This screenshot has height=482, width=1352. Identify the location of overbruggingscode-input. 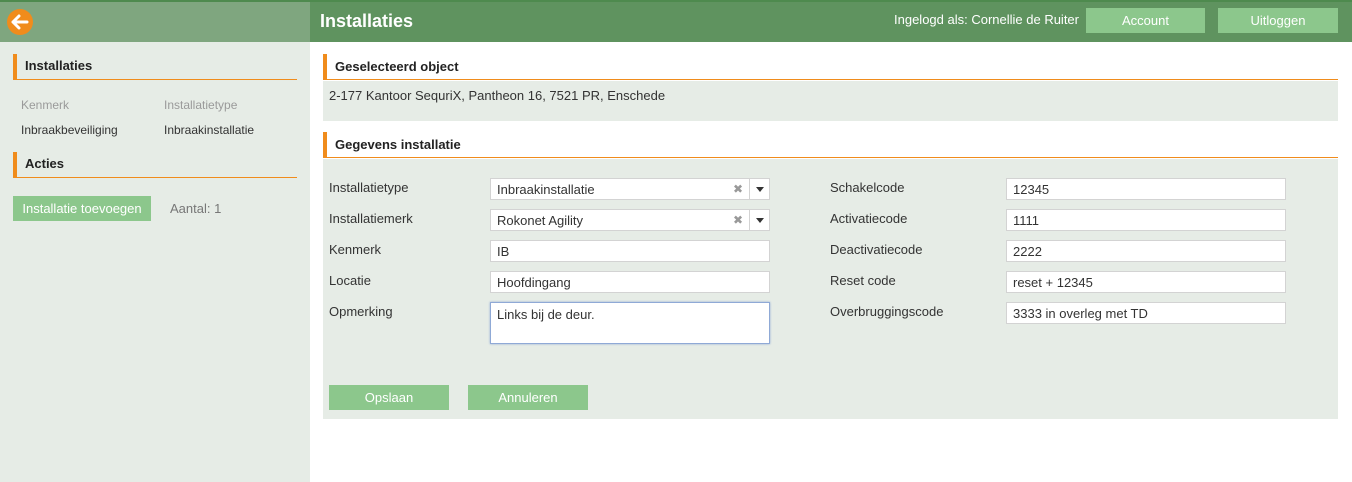
(1146, 313).